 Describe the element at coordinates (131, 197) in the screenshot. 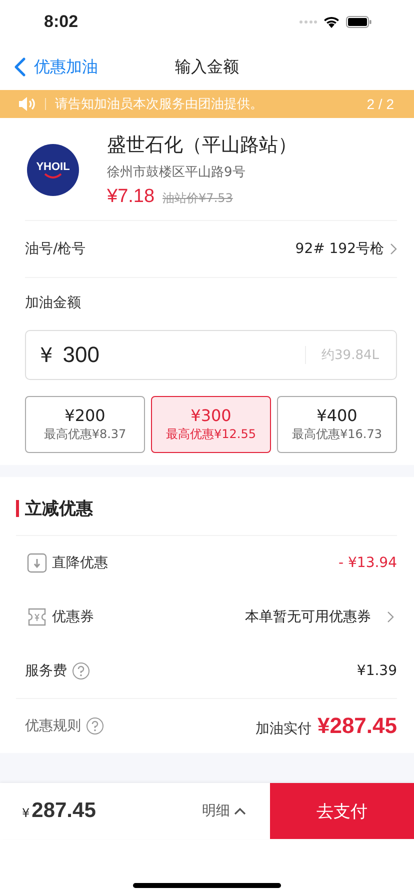

I see `fuel-price: ¥7.18` at that location.